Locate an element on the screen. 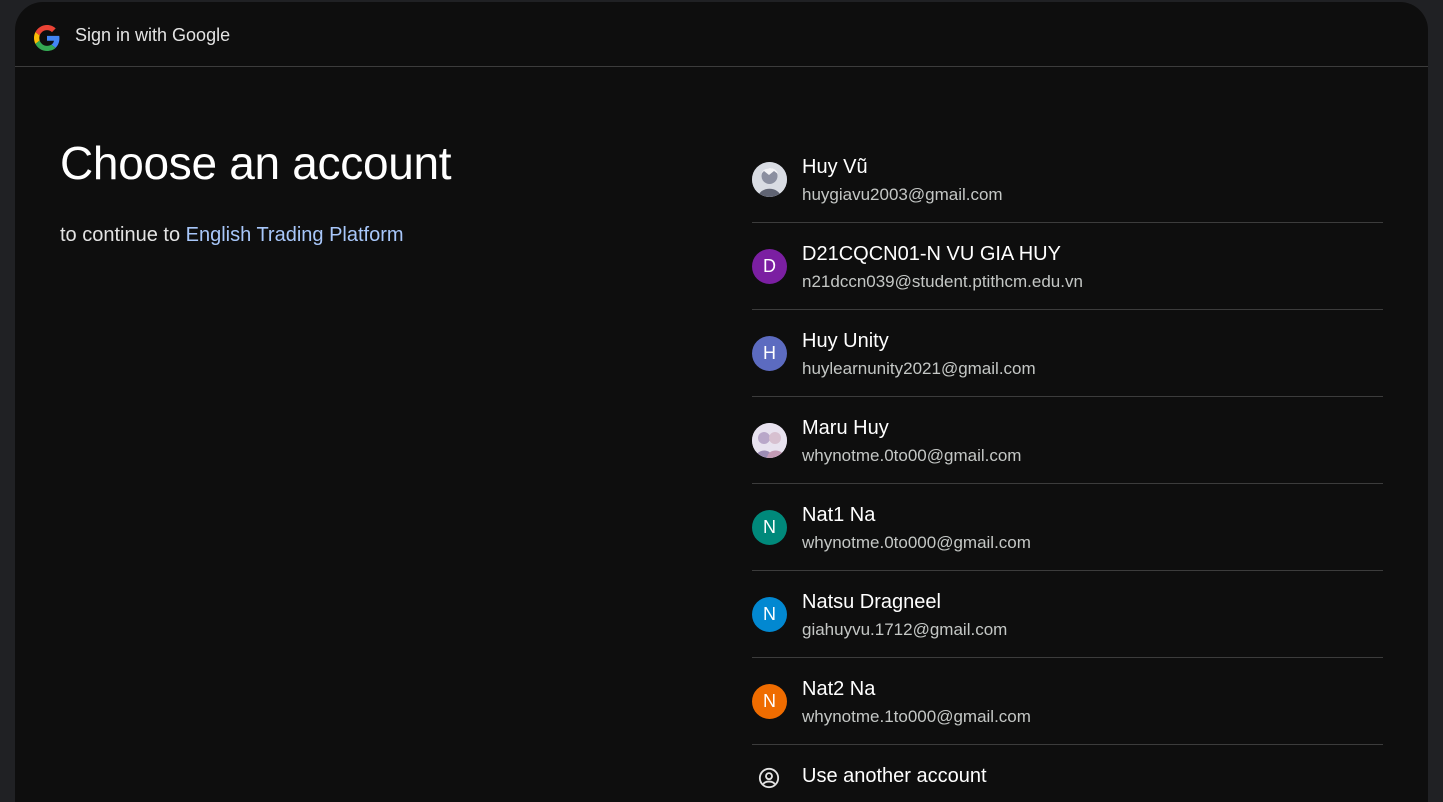 The image size is (1443, 802). account-row: Huy Vũ huygiavu2003@gmail.com is located at coordinates (1067, 179).